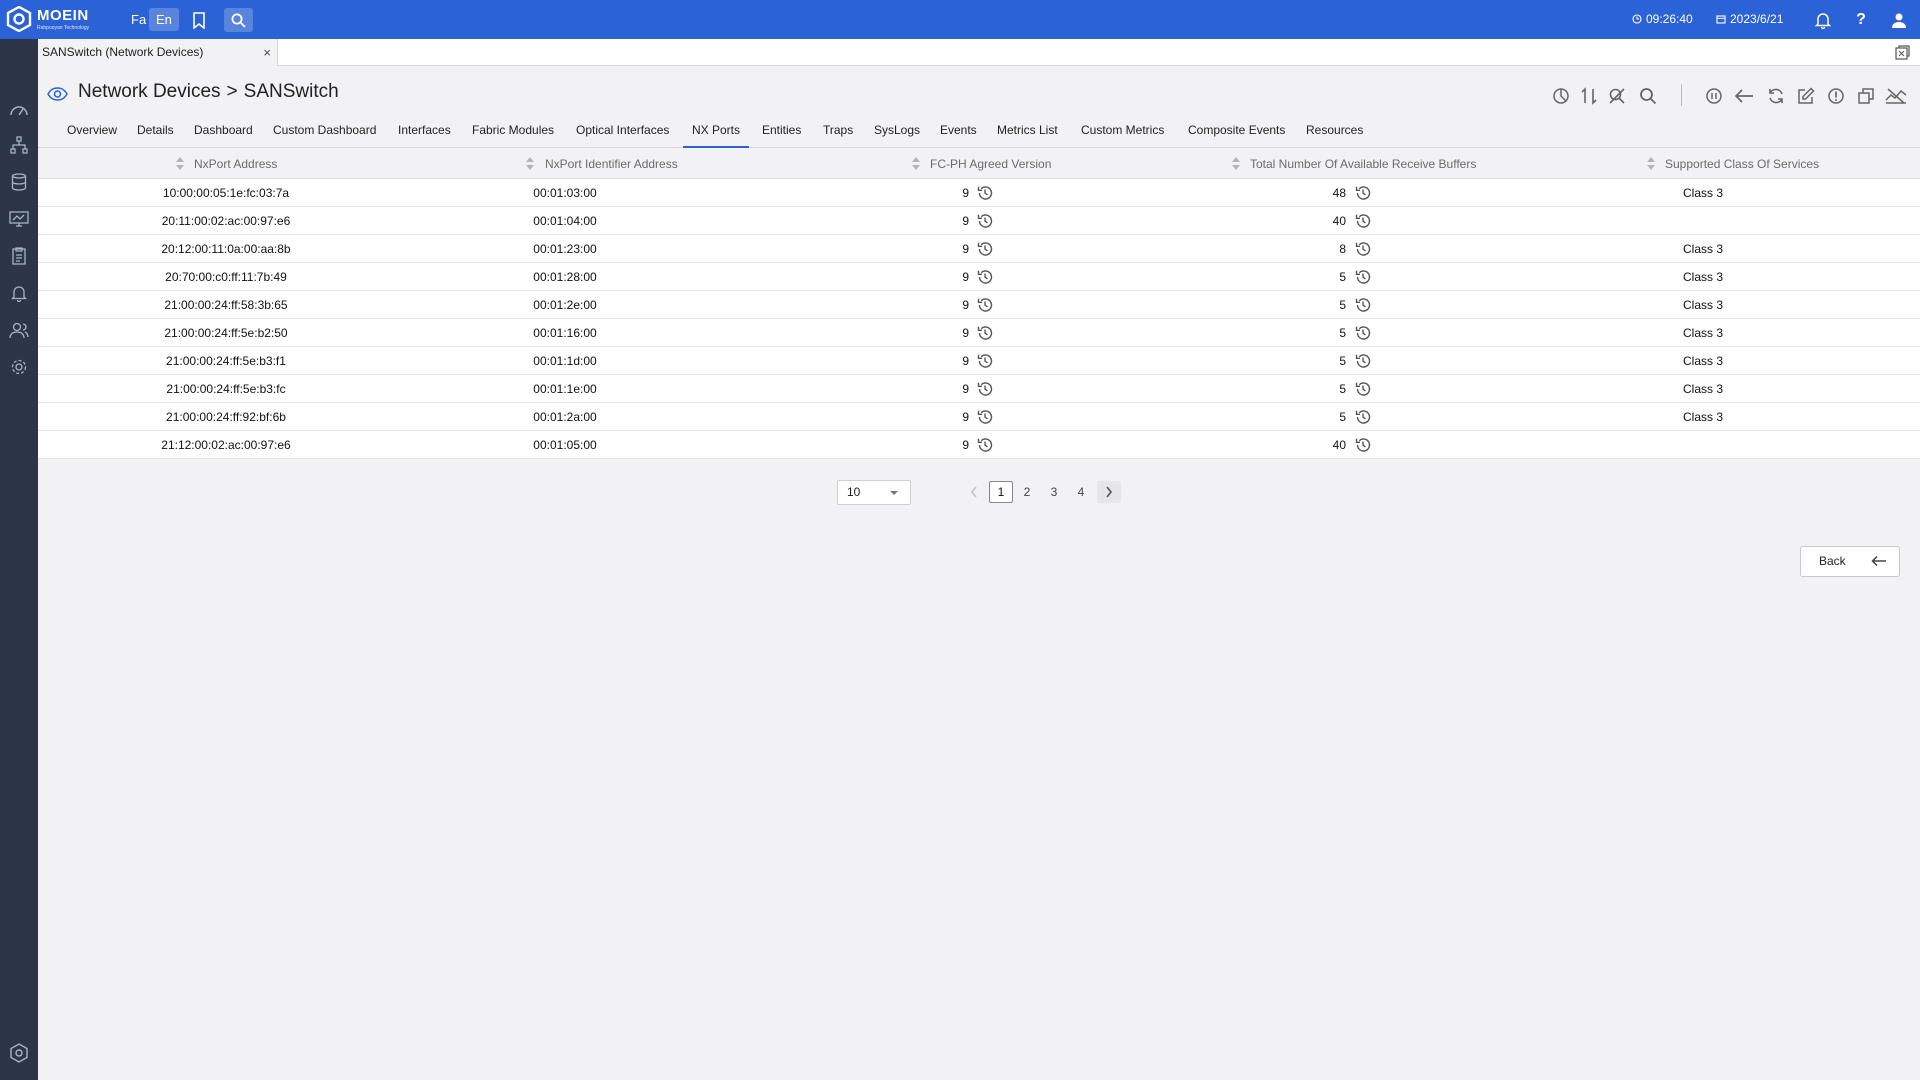 This screenshot has width=1920, height=1080. I want to click on sidebar-item-topology, so click(19, 145).